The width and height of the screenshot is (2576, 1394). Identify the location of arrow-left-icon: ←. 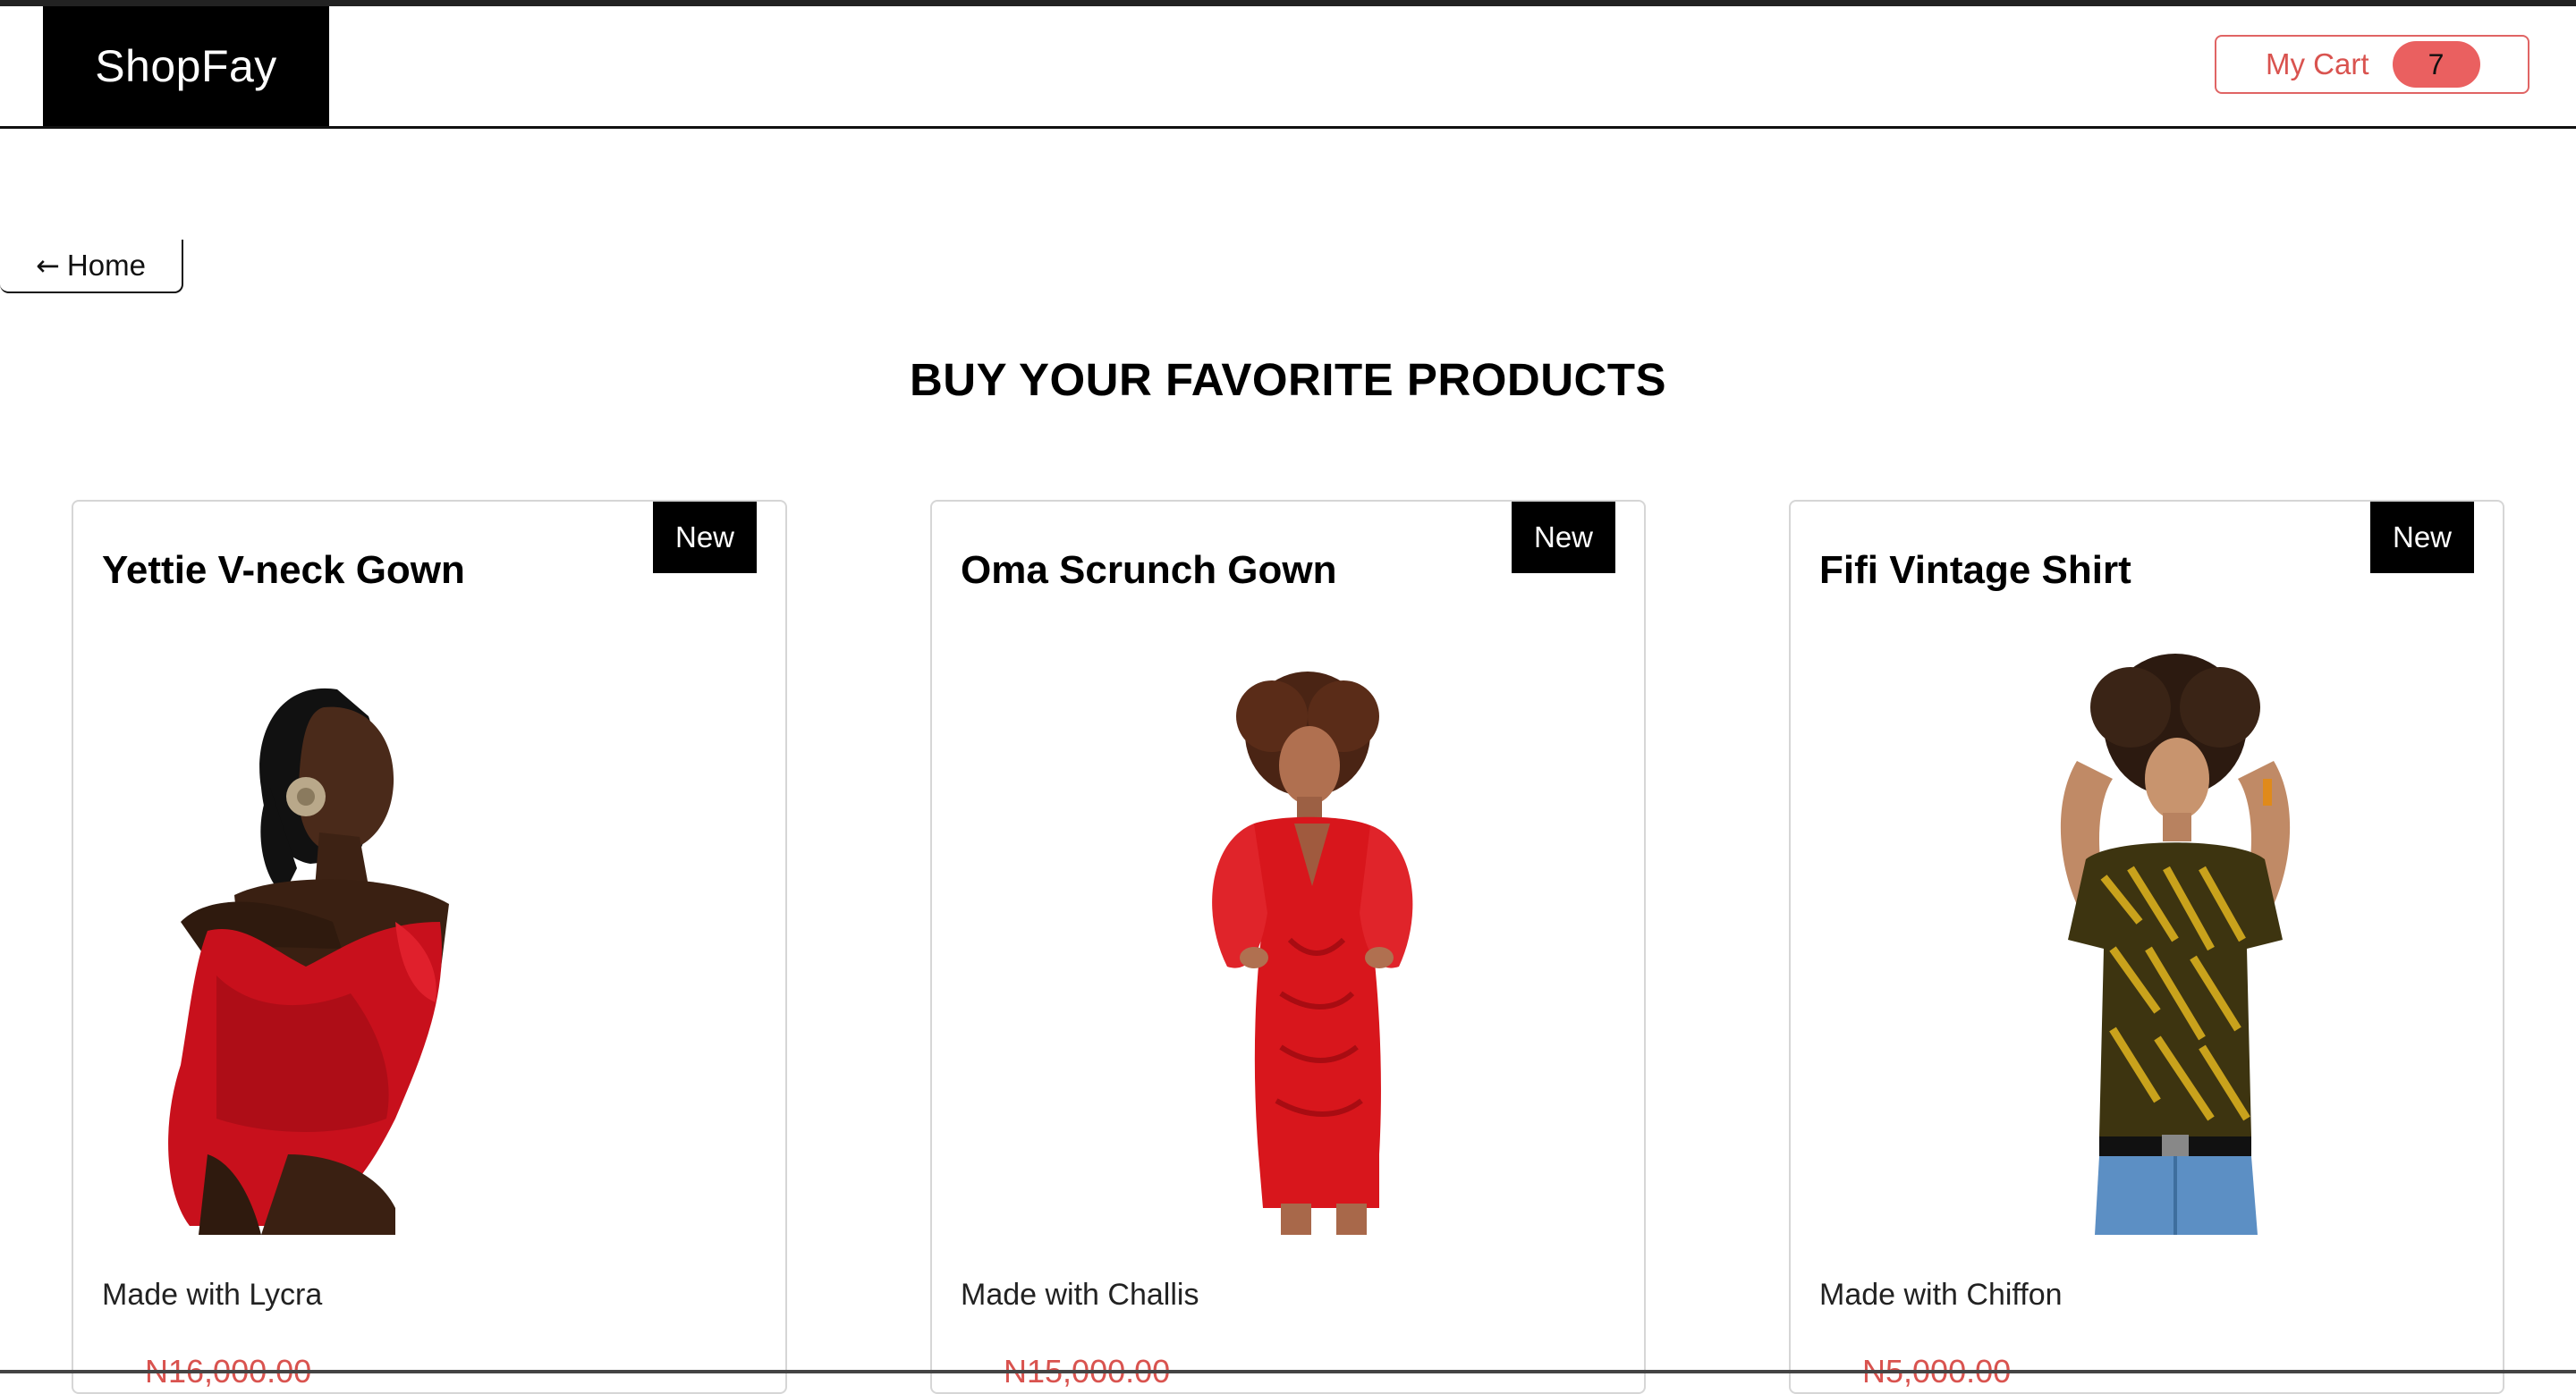
(48, 266).